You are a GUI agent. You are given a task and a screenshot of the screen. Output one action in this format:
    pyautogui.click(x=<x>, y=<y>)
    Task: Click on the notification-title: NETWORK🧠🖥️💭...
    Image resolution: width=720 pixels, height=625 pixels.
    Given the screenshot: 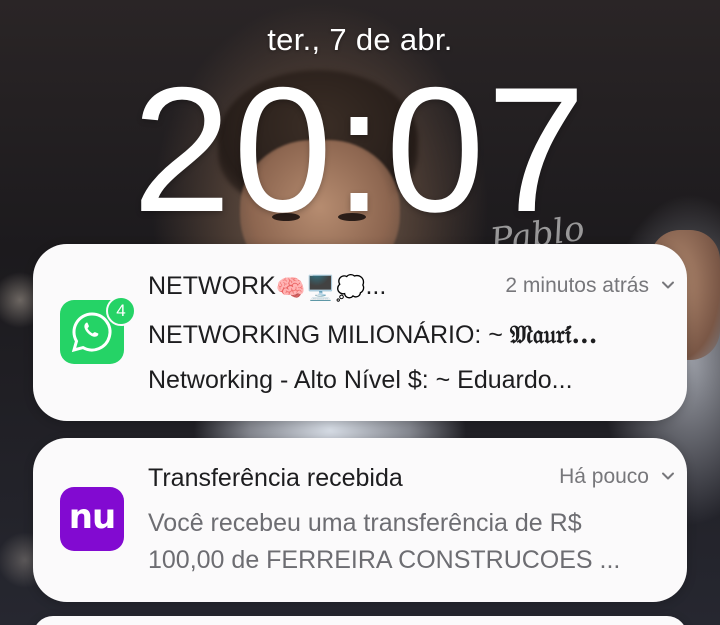 What is the action you would take?
    pyautogui.click(x=267, y=287)
    